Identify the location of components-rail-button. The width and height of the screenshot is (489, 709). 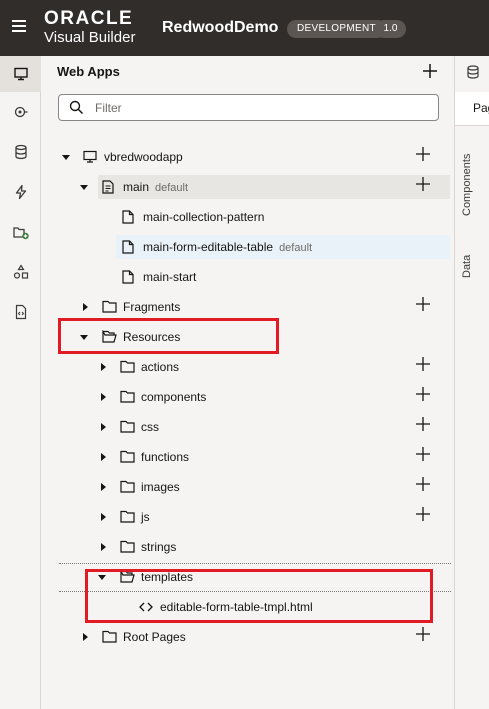
(20, 232).